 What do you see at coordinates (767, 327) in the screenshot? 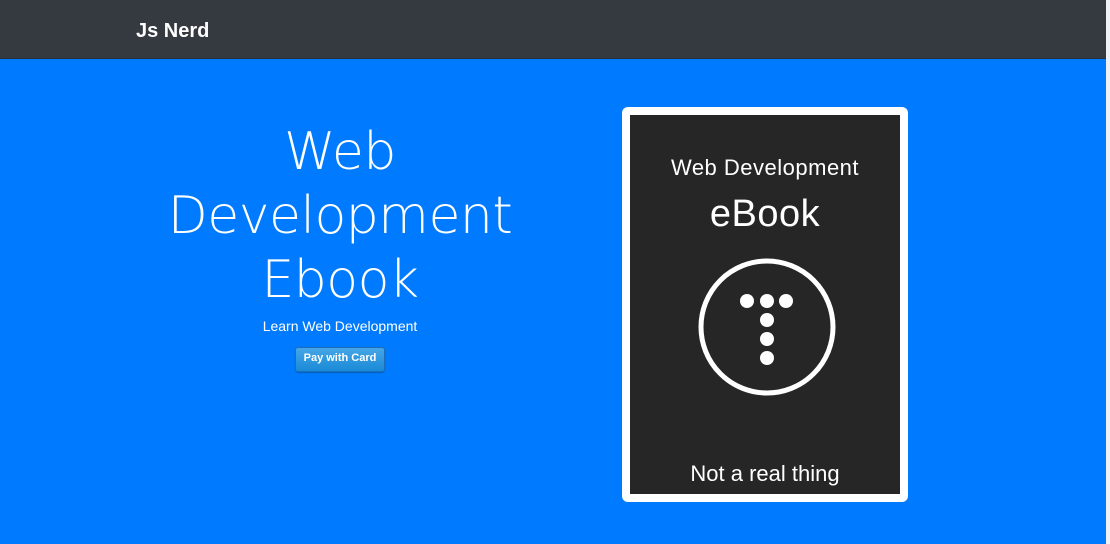
I see `t-dots-logo-icon` at bounding box center [767, 327].